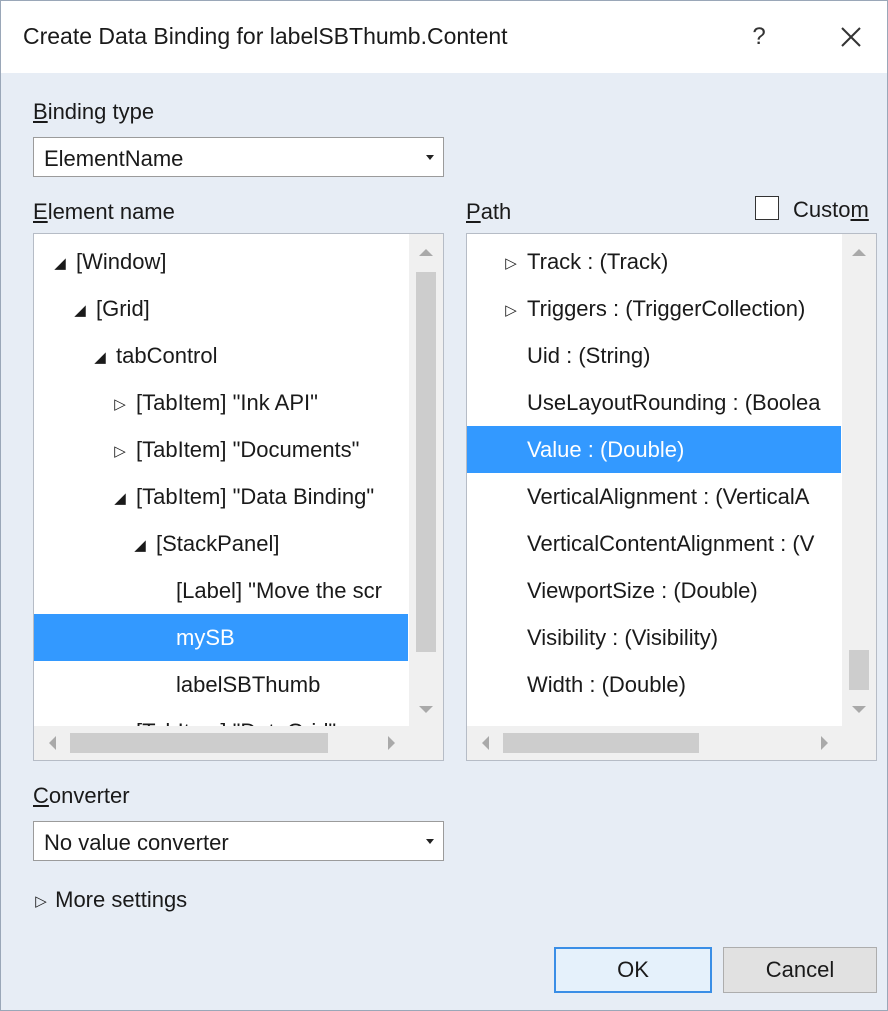  I want to click on path-label: Path, so click(489, 211).